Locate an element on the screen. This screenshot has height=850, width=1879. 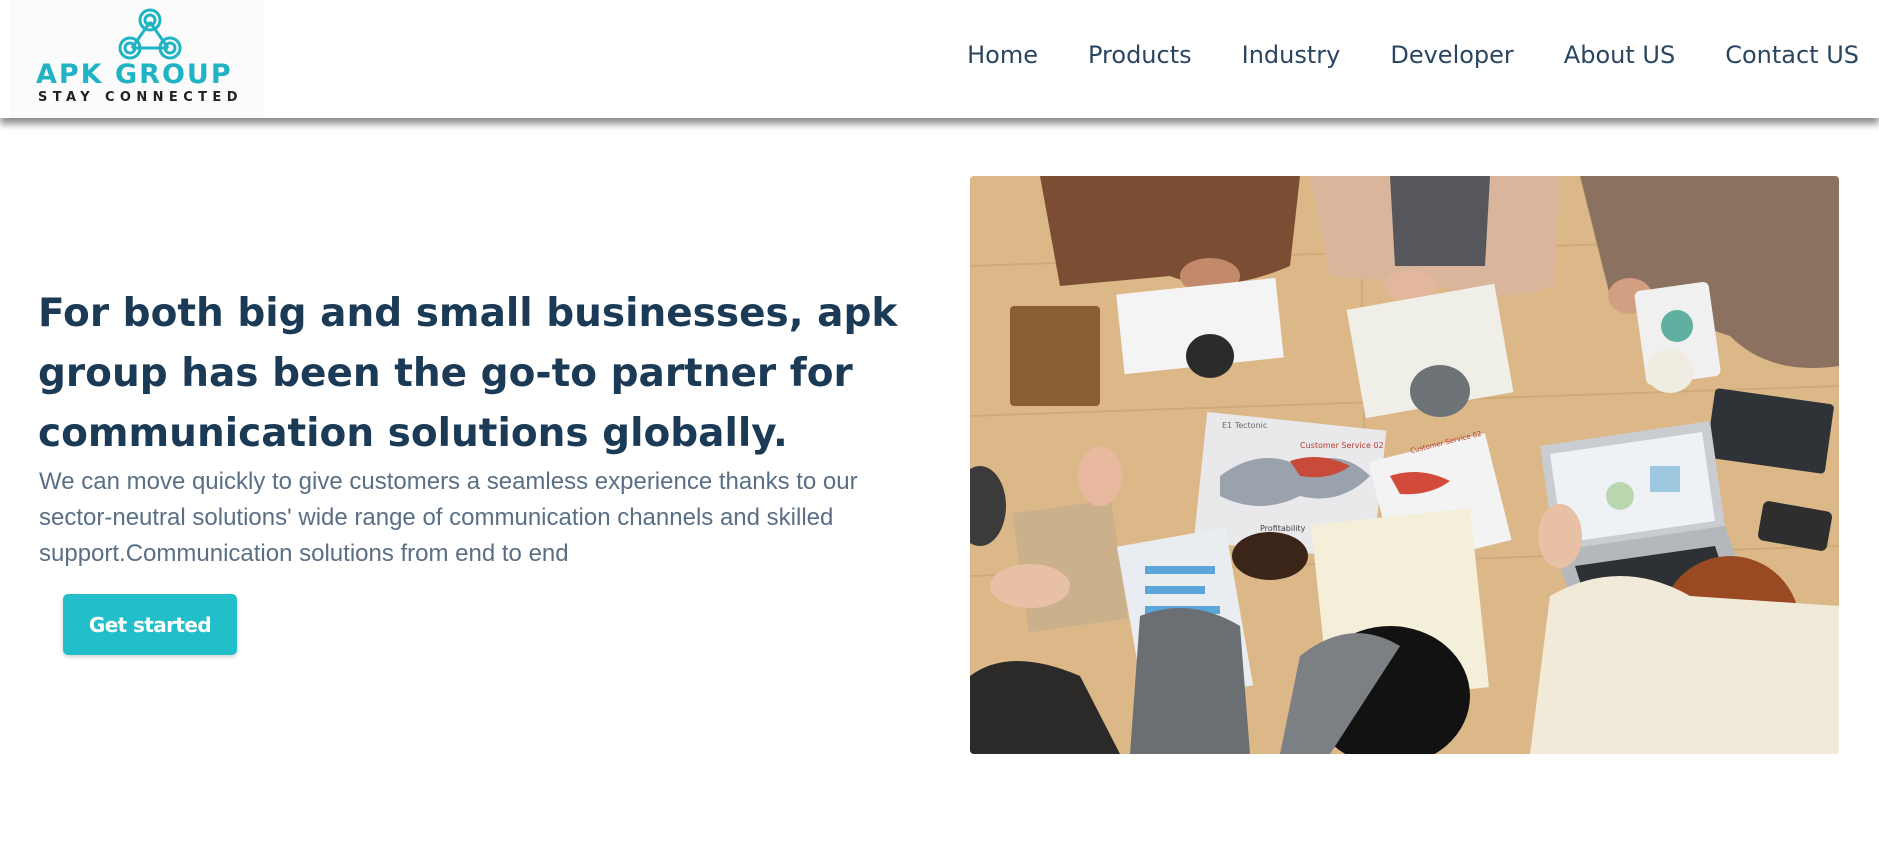
get-started-button: Get started is located at coordinates (150, 624).